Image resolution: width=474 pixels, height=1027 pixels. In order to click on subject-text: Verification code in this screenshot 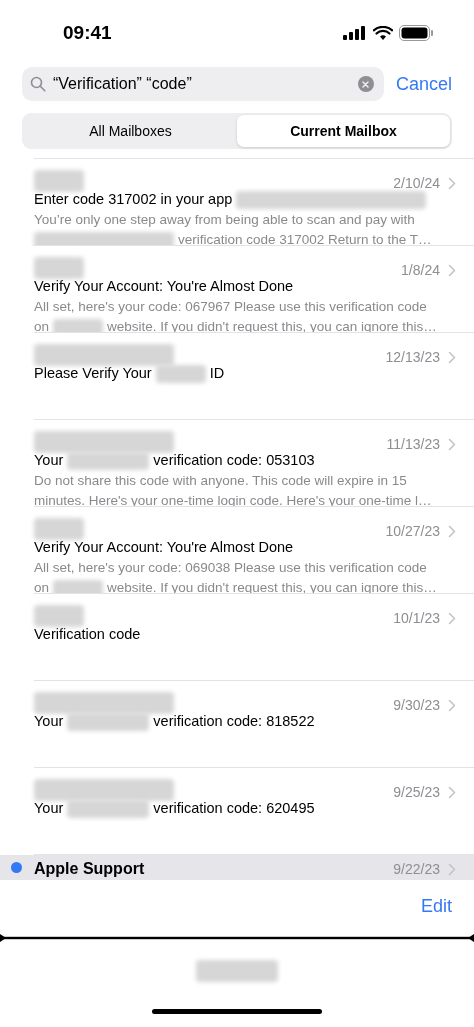, I will do `click(87, 635)`.